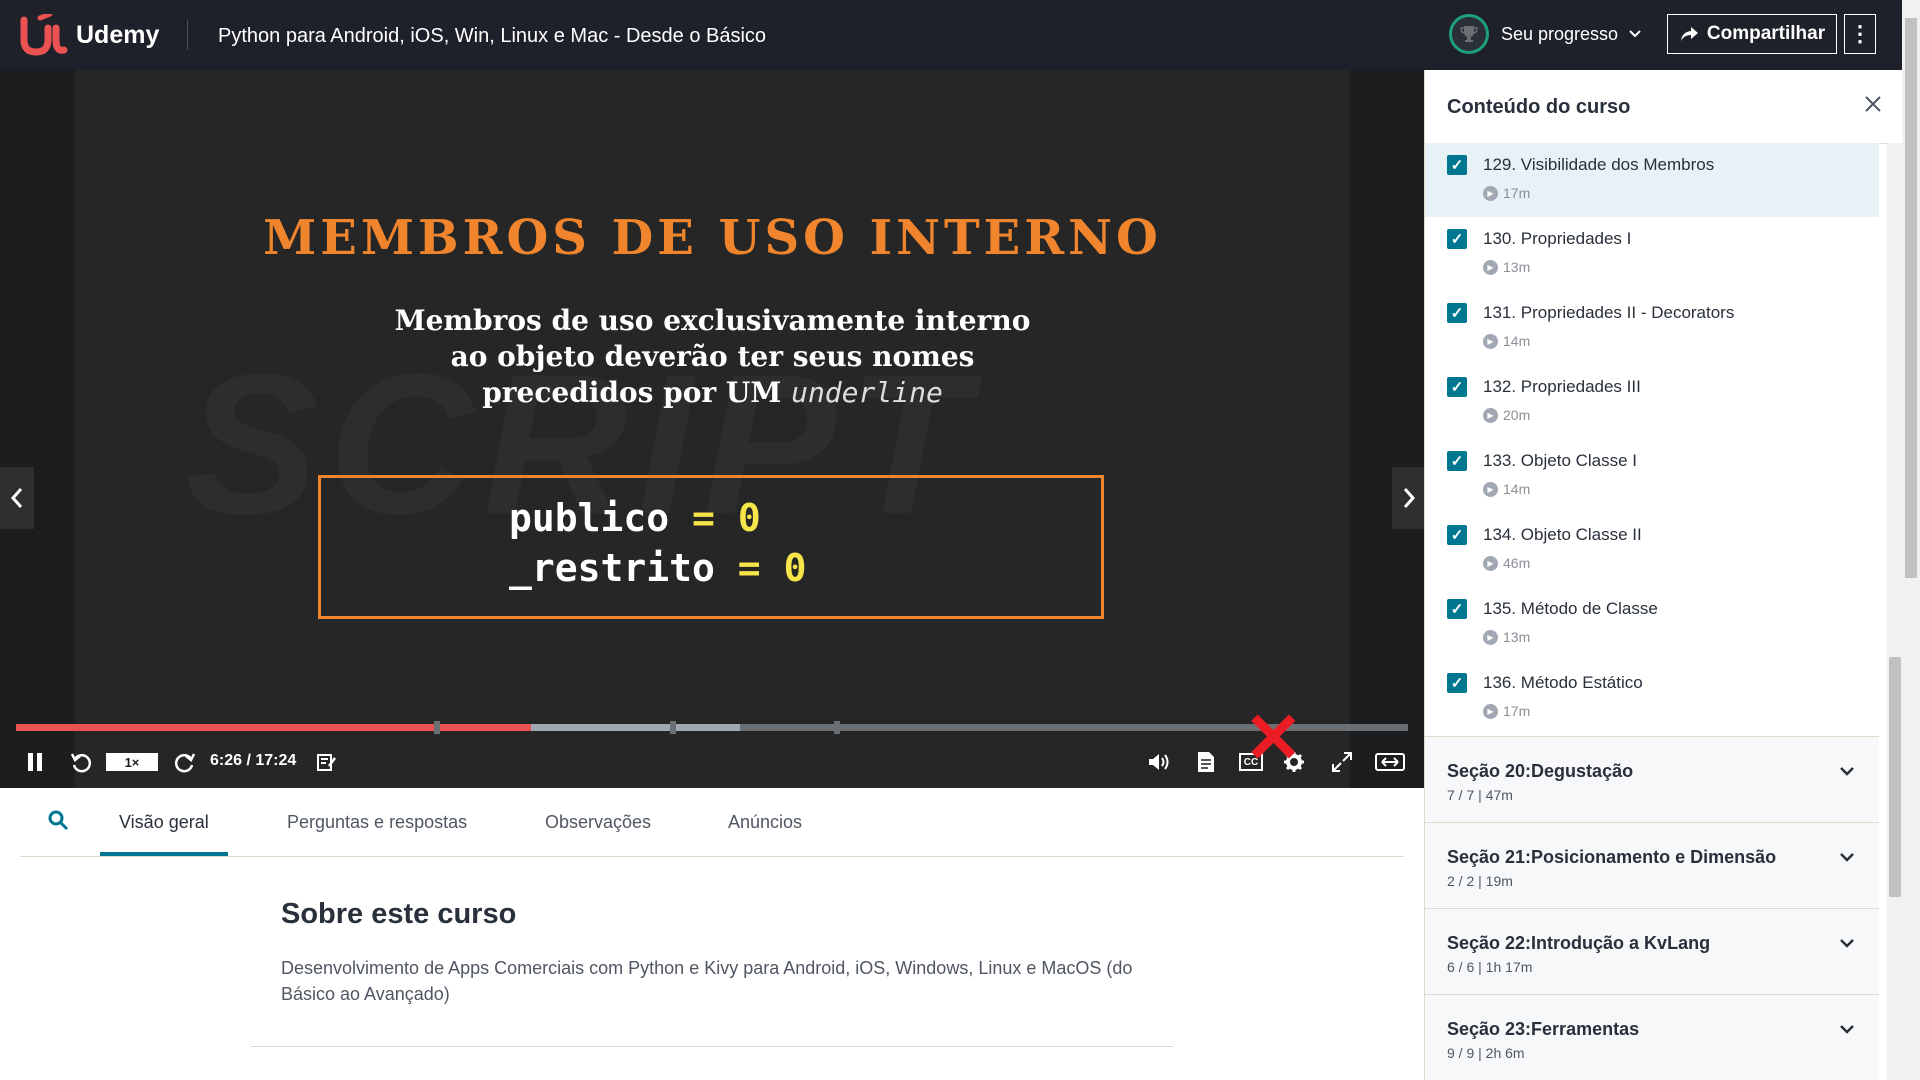 This screenshot has width=1920, height=1080. What do you see at coordinates (132, 762) in the screenshot?
I see `playback-speed-button: 1×` at bounding box center [132, 762].